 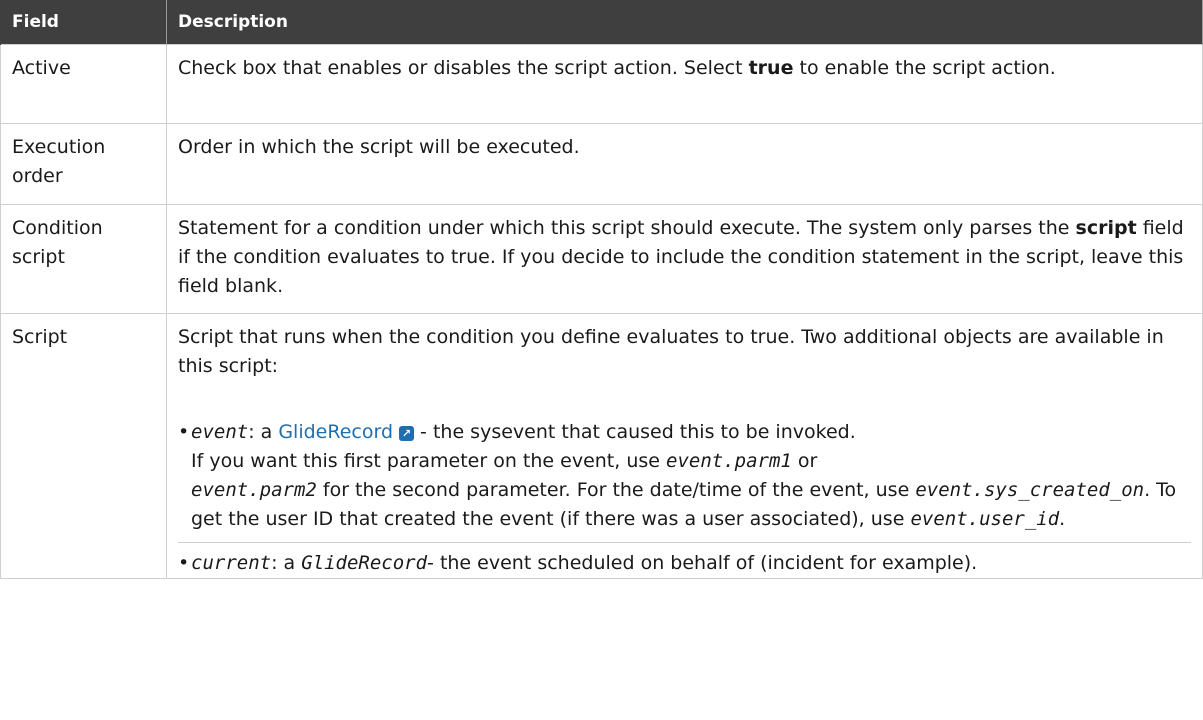 What do you see at coordinates (254, 490) in the screenshot?
I see `code-term: event.parm2` at bounding box center [254, 490].